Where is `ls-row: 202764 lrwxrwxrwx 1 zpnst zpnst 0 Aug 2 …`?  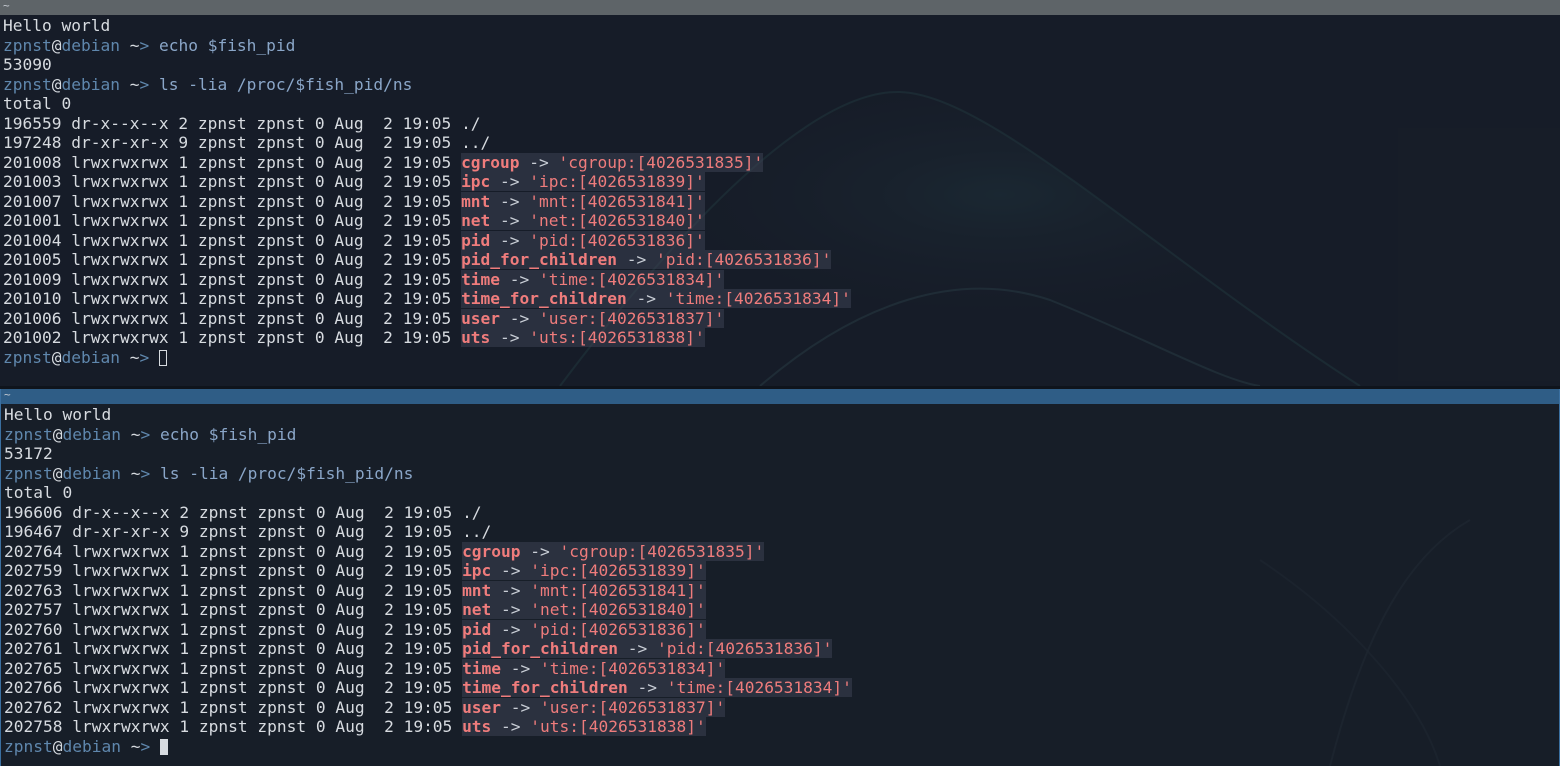 ls-row: 202764 lrwxrwxrwx 1 zpnst zpnst 0 Aug 2 … is located at coordinates (781, 551).